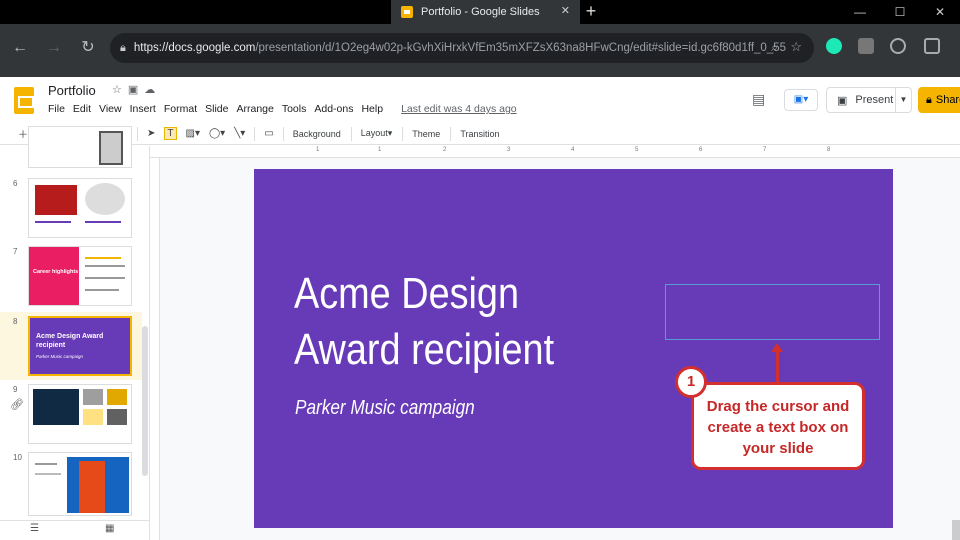  What do you see at coordinates (866, 46) in the screenshot?
I see `extension-icon` at bounding box center [866, 46].